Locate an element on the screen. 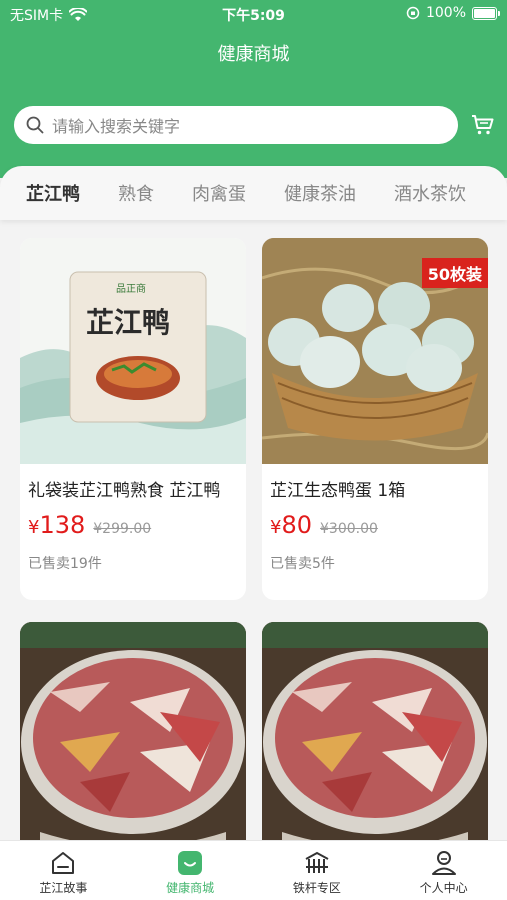 The height and width of the screenshot is (900, 507). product-info: 礼袋装芷江鸭熟食 芷江鸭 ¥138 ¥299.00 已售卖19件 is located at coordinates (133, 518).